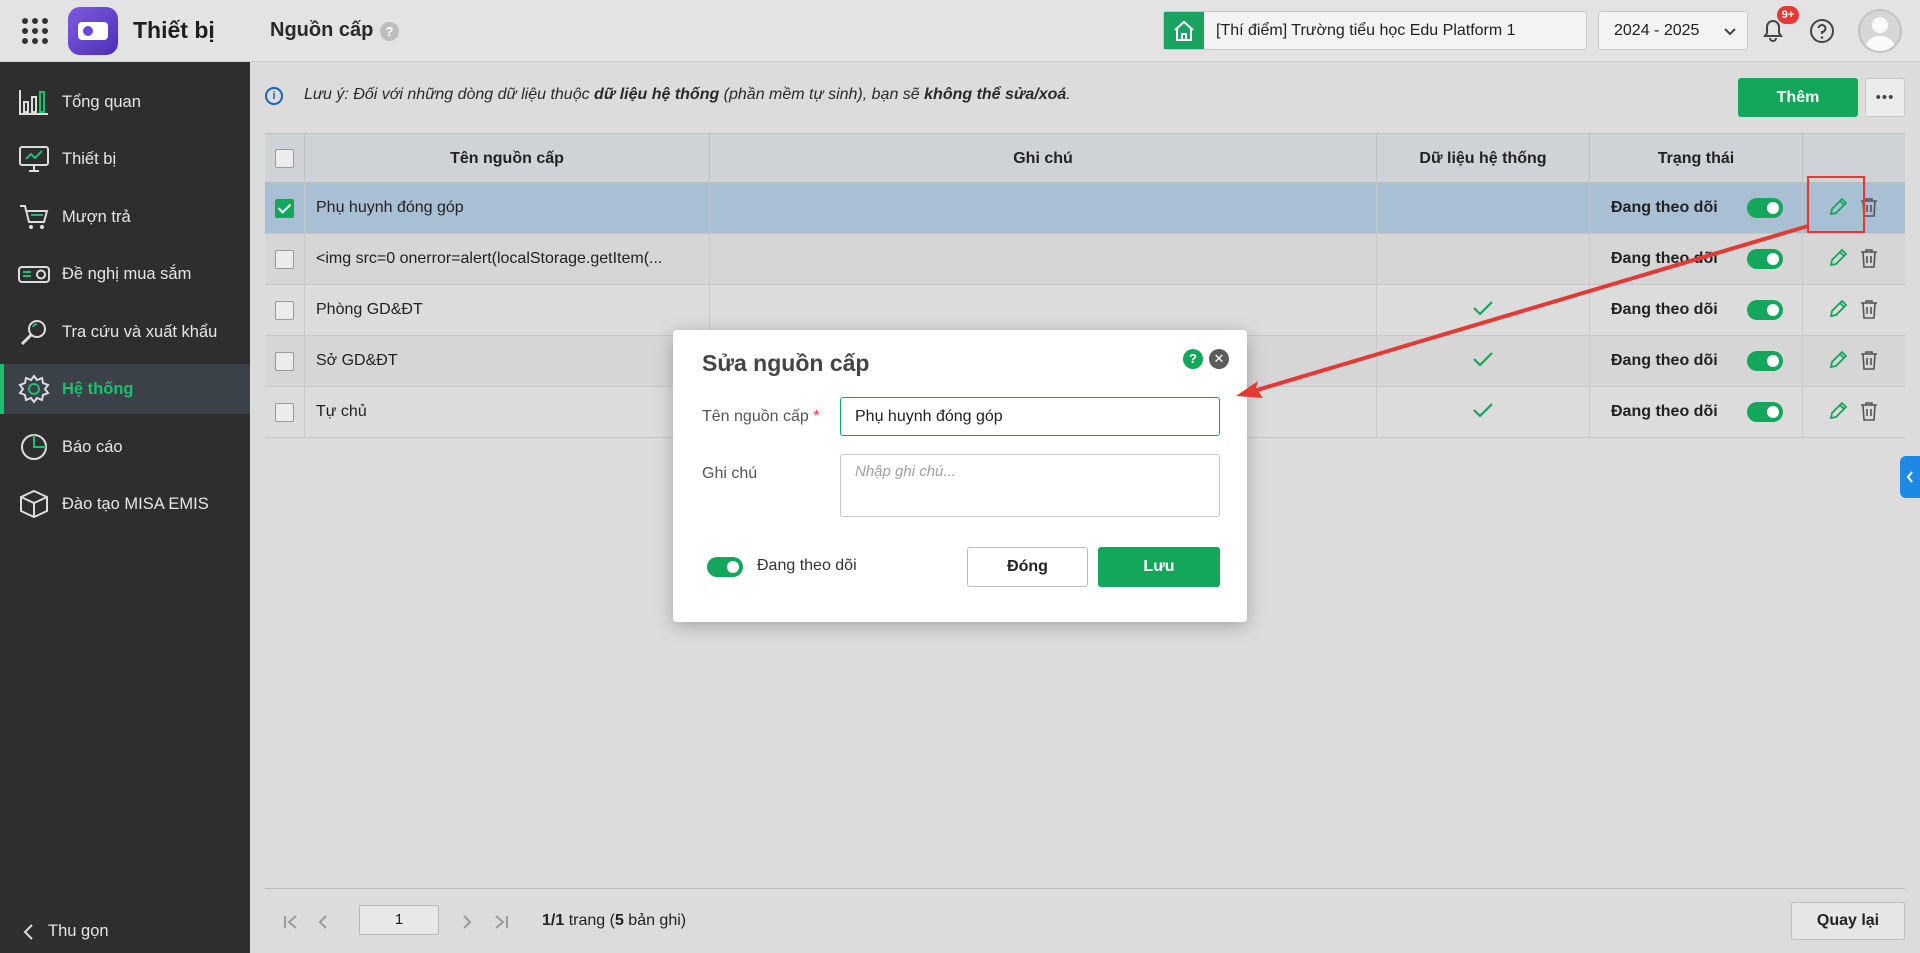 This screenshot has height=953, width=1920. Describe the element at coordinates (1030, 416) in the screenshot. I see `name-input` at that location.